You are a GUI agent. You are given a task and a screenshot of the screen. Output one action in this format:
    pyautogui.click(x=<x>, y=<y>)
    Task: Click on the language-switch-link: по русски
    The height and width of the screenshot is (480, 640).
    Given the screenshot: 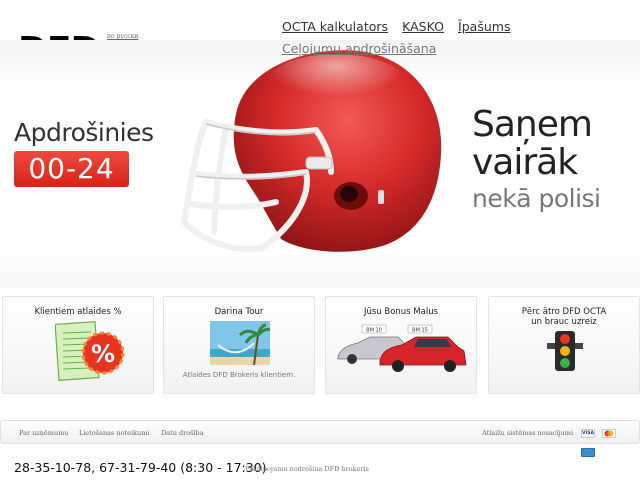 What is the action you would take?
    pyautogui.click(x=122, y=36)
    